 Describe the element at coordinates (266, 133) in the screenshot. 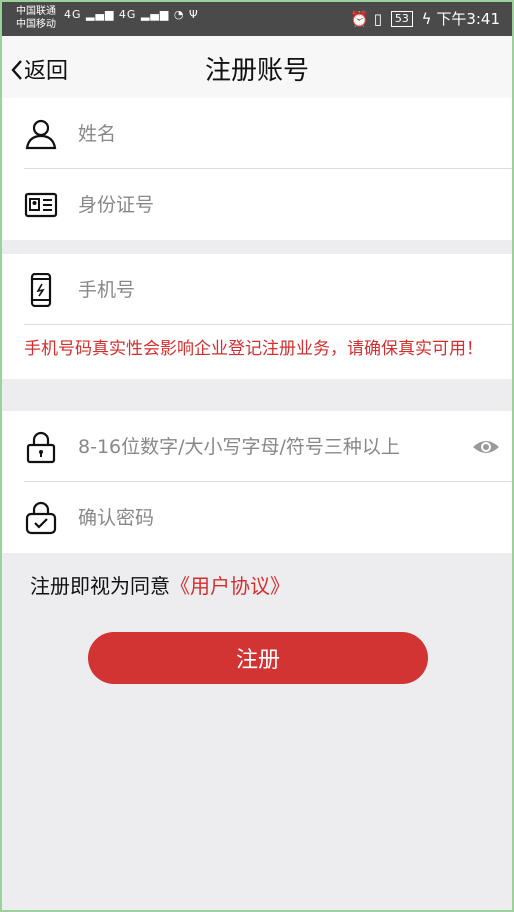

I see `name-field` at that location.